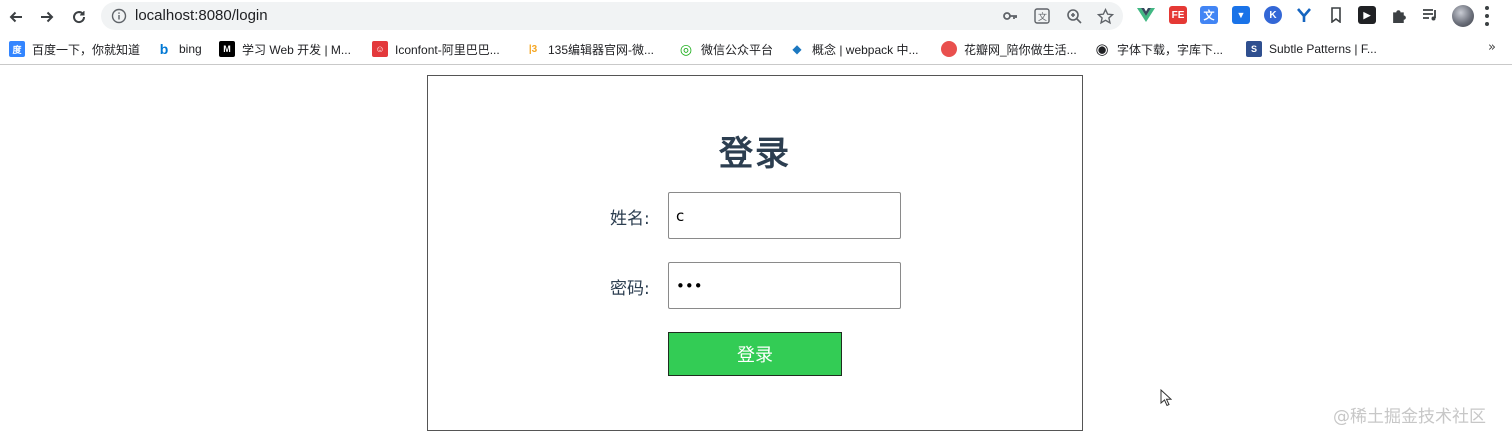 Image resolution: width=1512 pixels, height=436 pixels. I want to click on mdn-icon: M, so click(227, 49).